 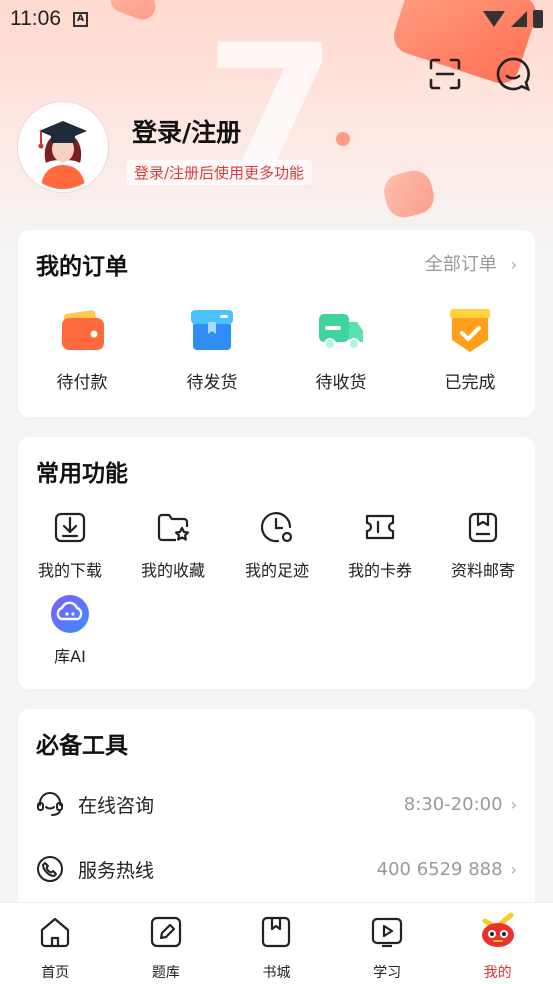 What do you see at coordinates (212, 330) in the screenshot?
I see `package-icon` at bounding box center [212, 330].